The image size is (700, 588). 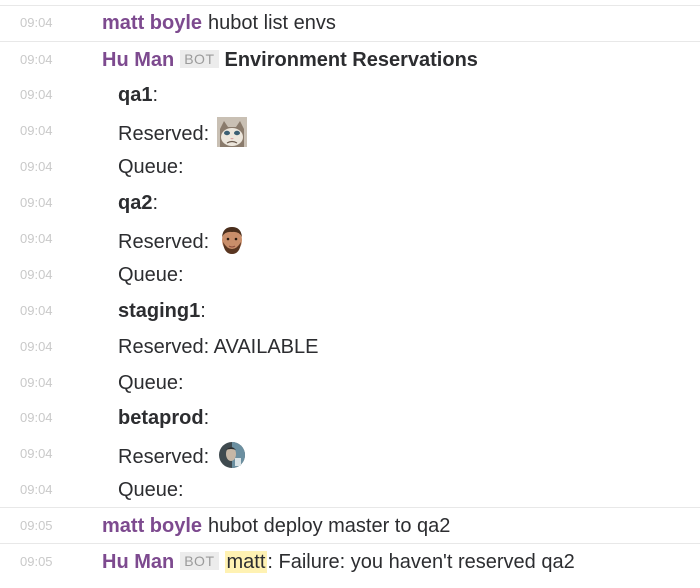 I want to click on message-content: Reserved: AVAILABLE, so click(x=218, y=347).